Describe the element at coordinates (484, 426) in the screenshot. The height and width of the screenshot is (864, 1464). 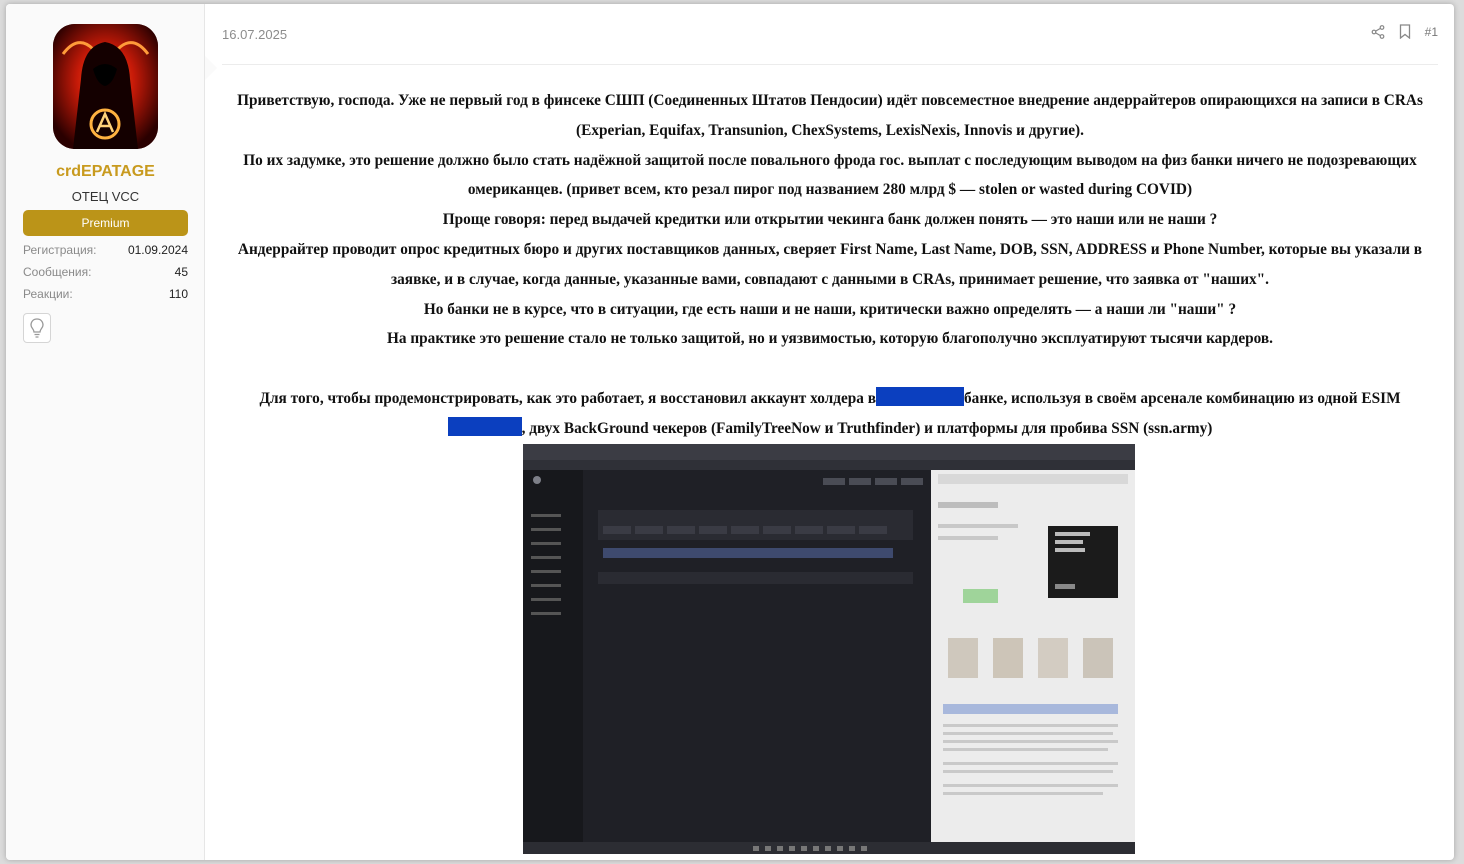
I see `redaction-esim` at that location.